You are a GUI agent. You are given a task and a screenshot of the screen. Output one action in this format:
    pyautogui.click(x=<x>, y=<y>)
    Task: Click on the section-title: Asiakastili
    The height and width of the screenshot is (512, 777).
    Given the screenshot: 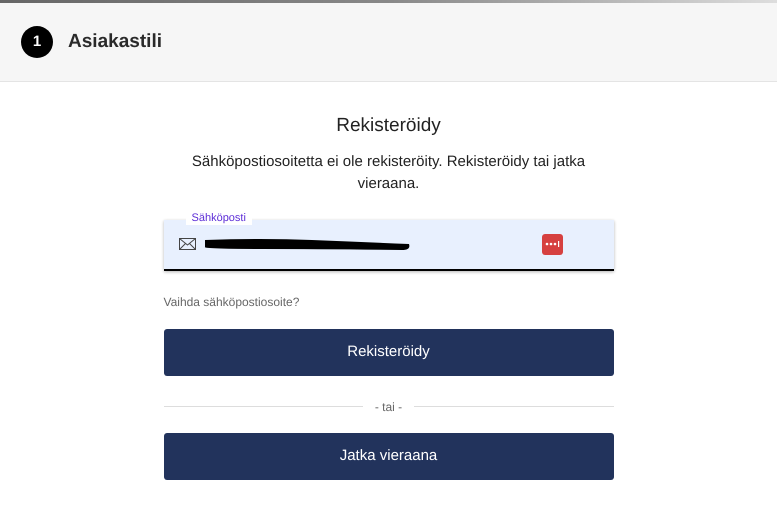 What is the action you would take?
    pyautogui.click(x=115, y=42)
    